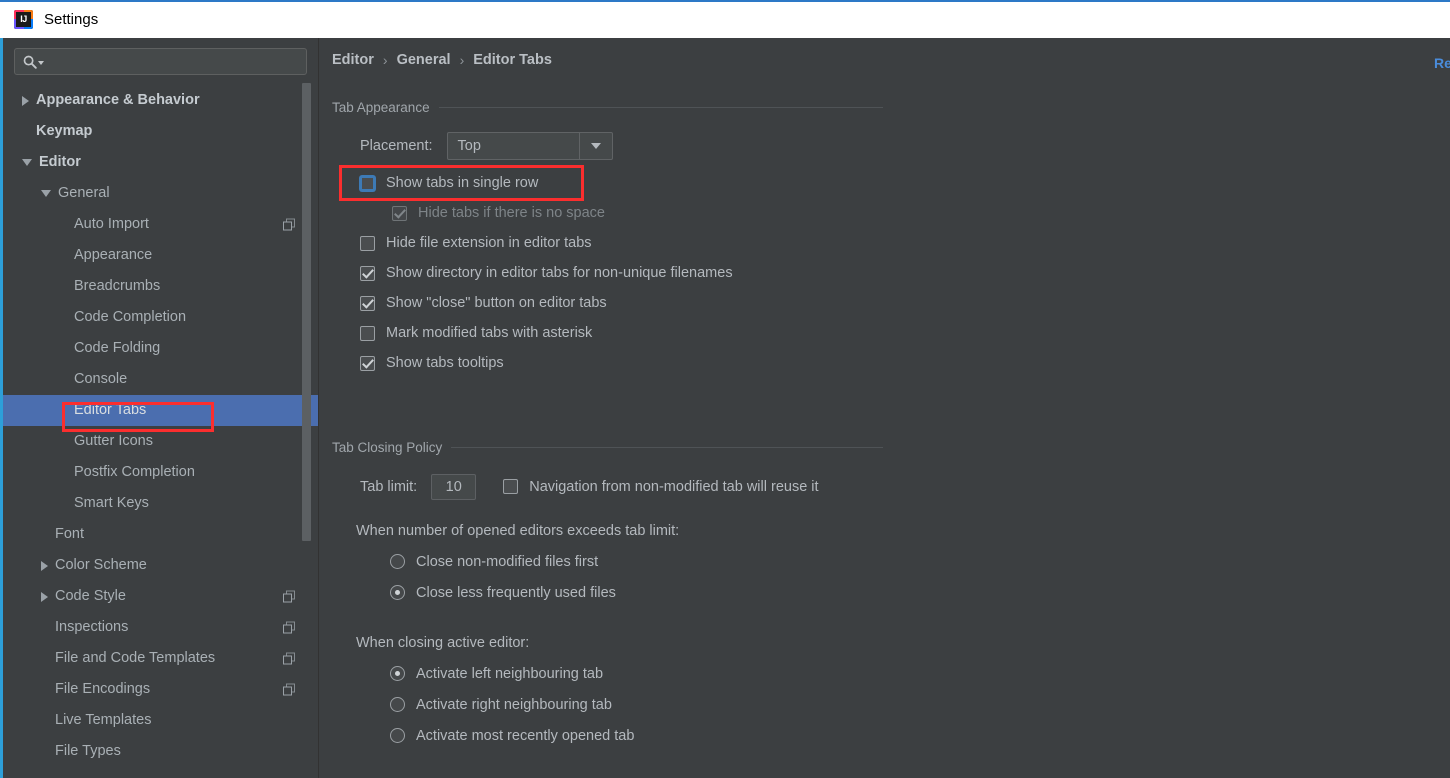 The height and width of the screenshot is (778, 1450). I want to click on search-box, so click(160, 61).